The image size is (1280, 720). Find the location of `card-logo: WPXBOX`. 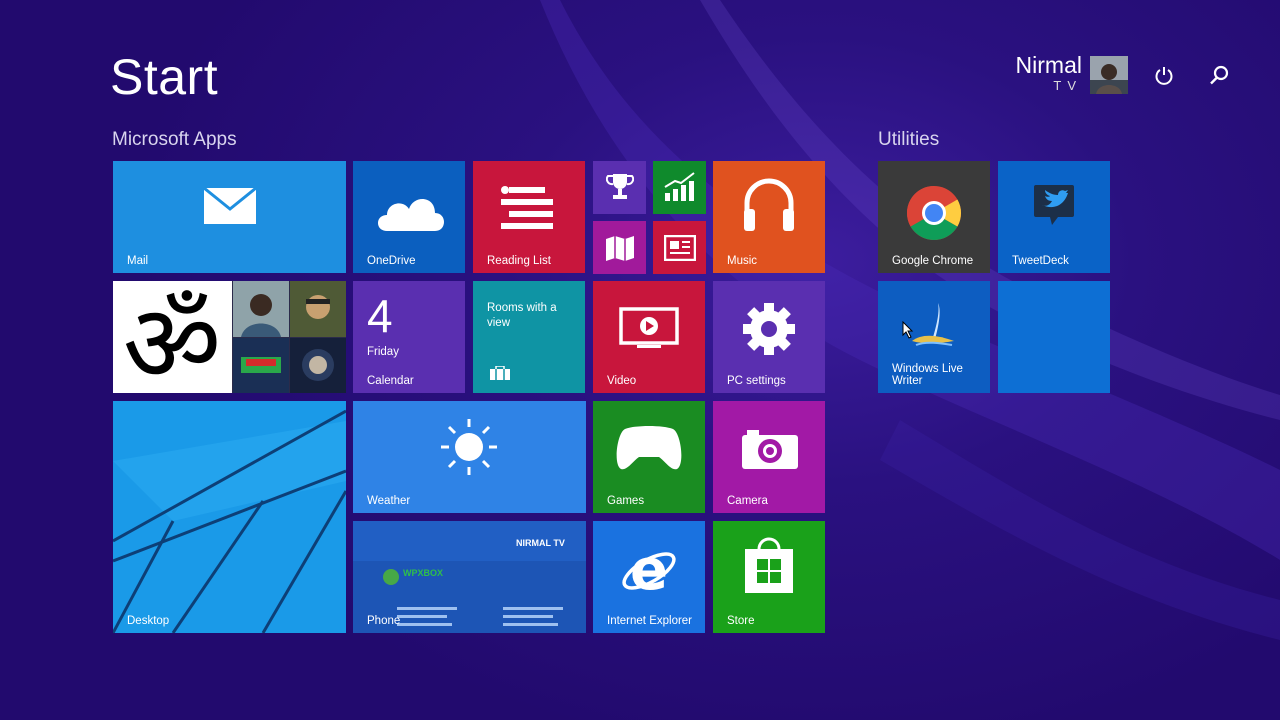

card-logo: WPXBOX is located at coordinates (423, 573).